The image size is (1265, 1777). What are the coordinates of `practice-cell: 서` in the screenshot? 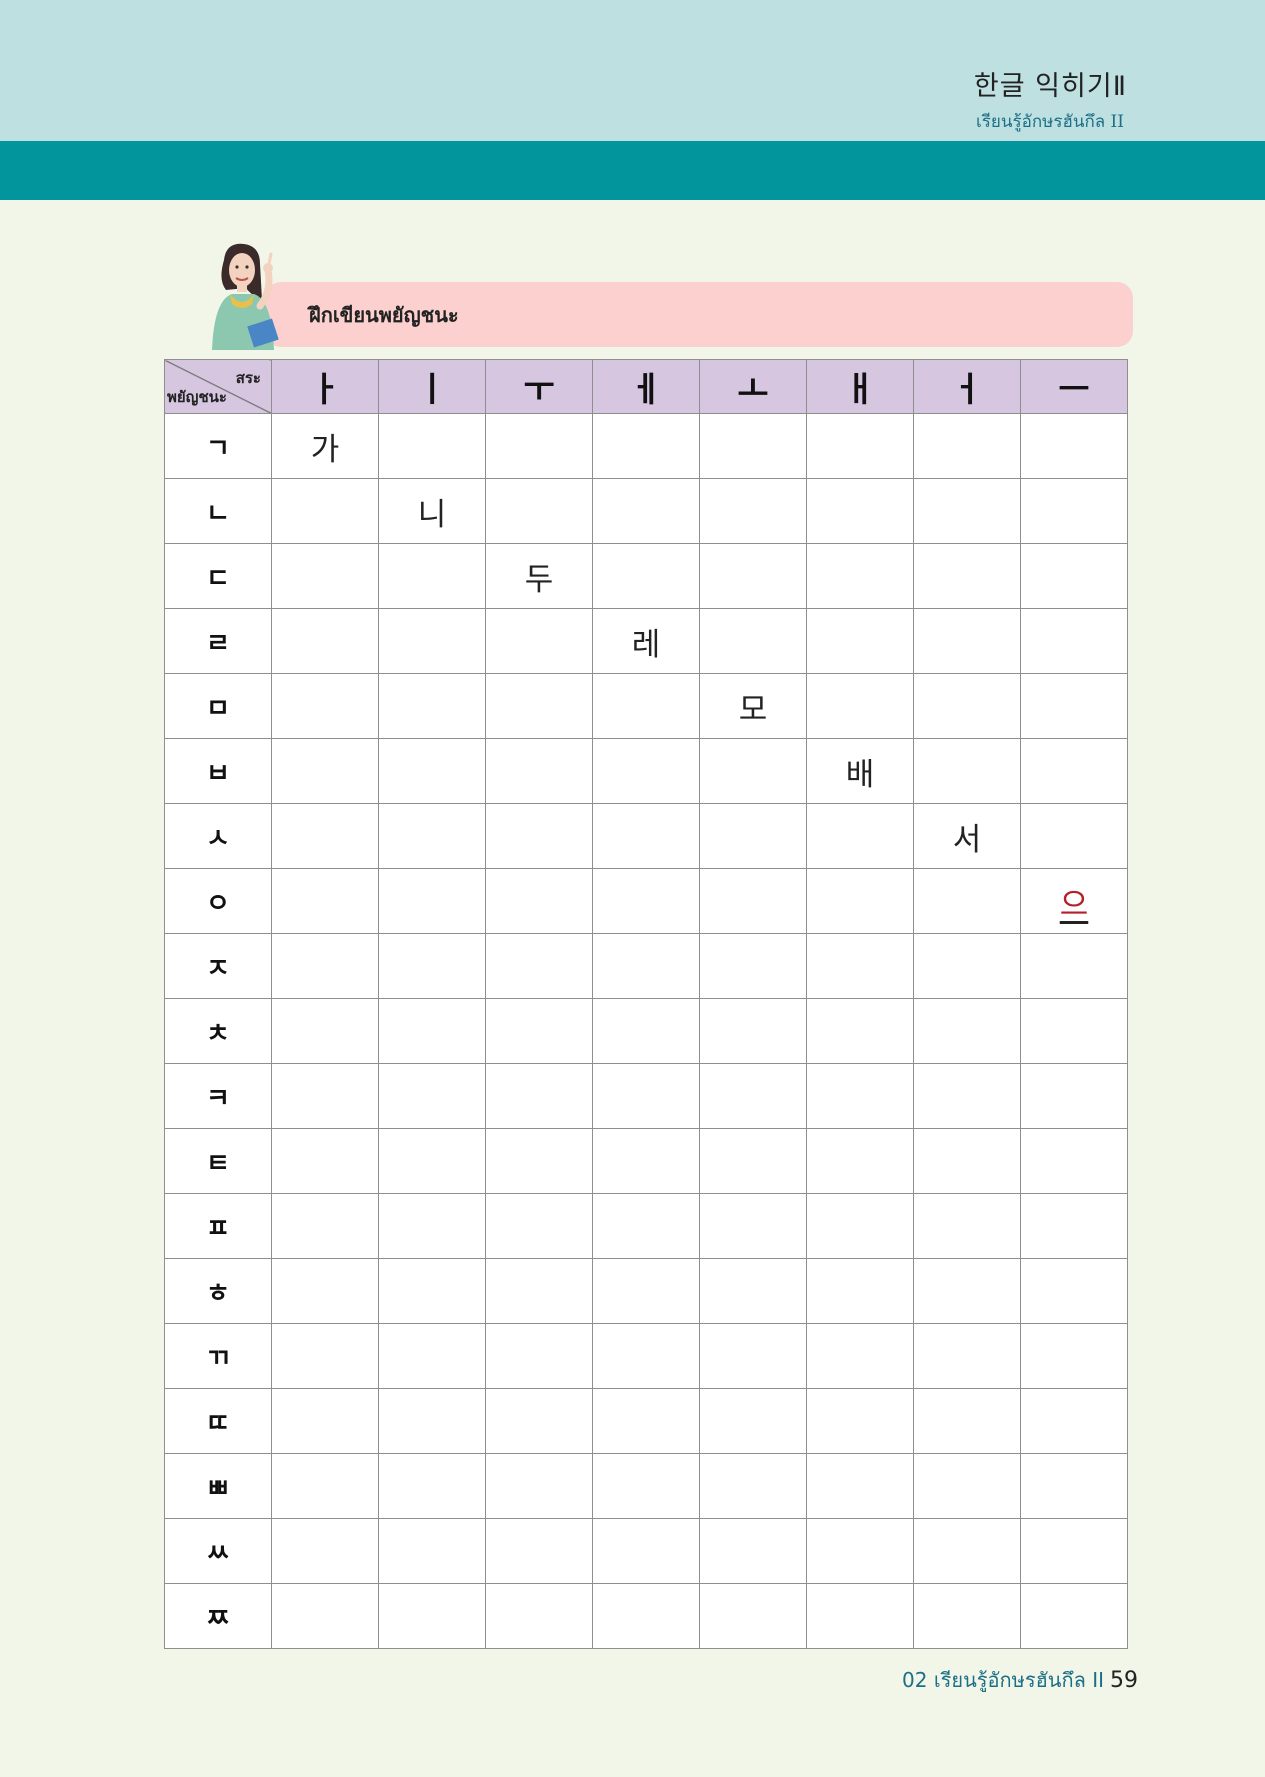 It's located at (967, 836).